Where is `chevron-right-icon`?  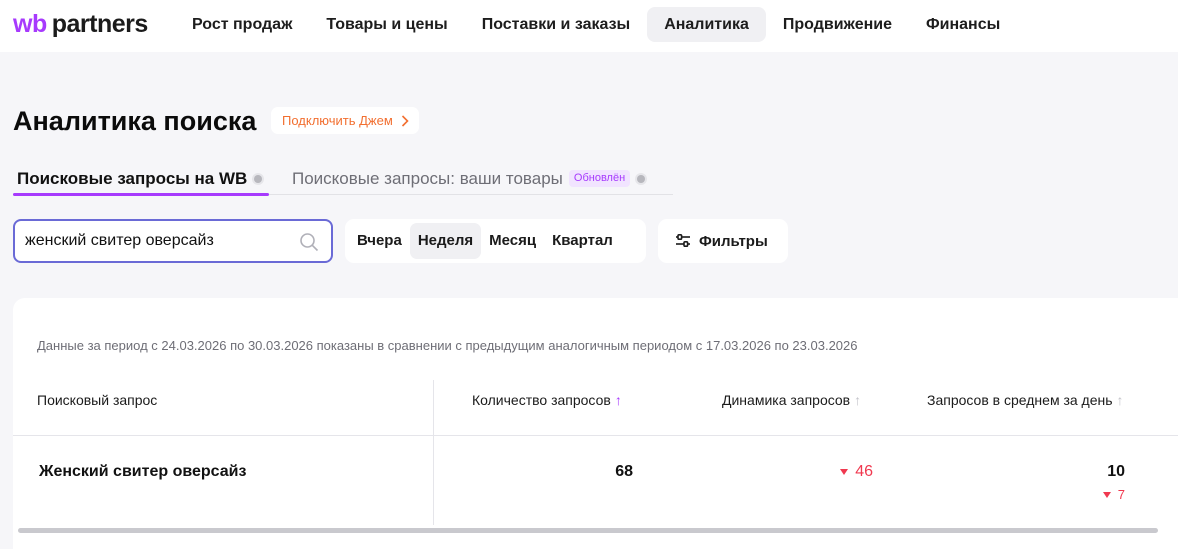
chevron-right-icon is located at coordinates (405, 120).